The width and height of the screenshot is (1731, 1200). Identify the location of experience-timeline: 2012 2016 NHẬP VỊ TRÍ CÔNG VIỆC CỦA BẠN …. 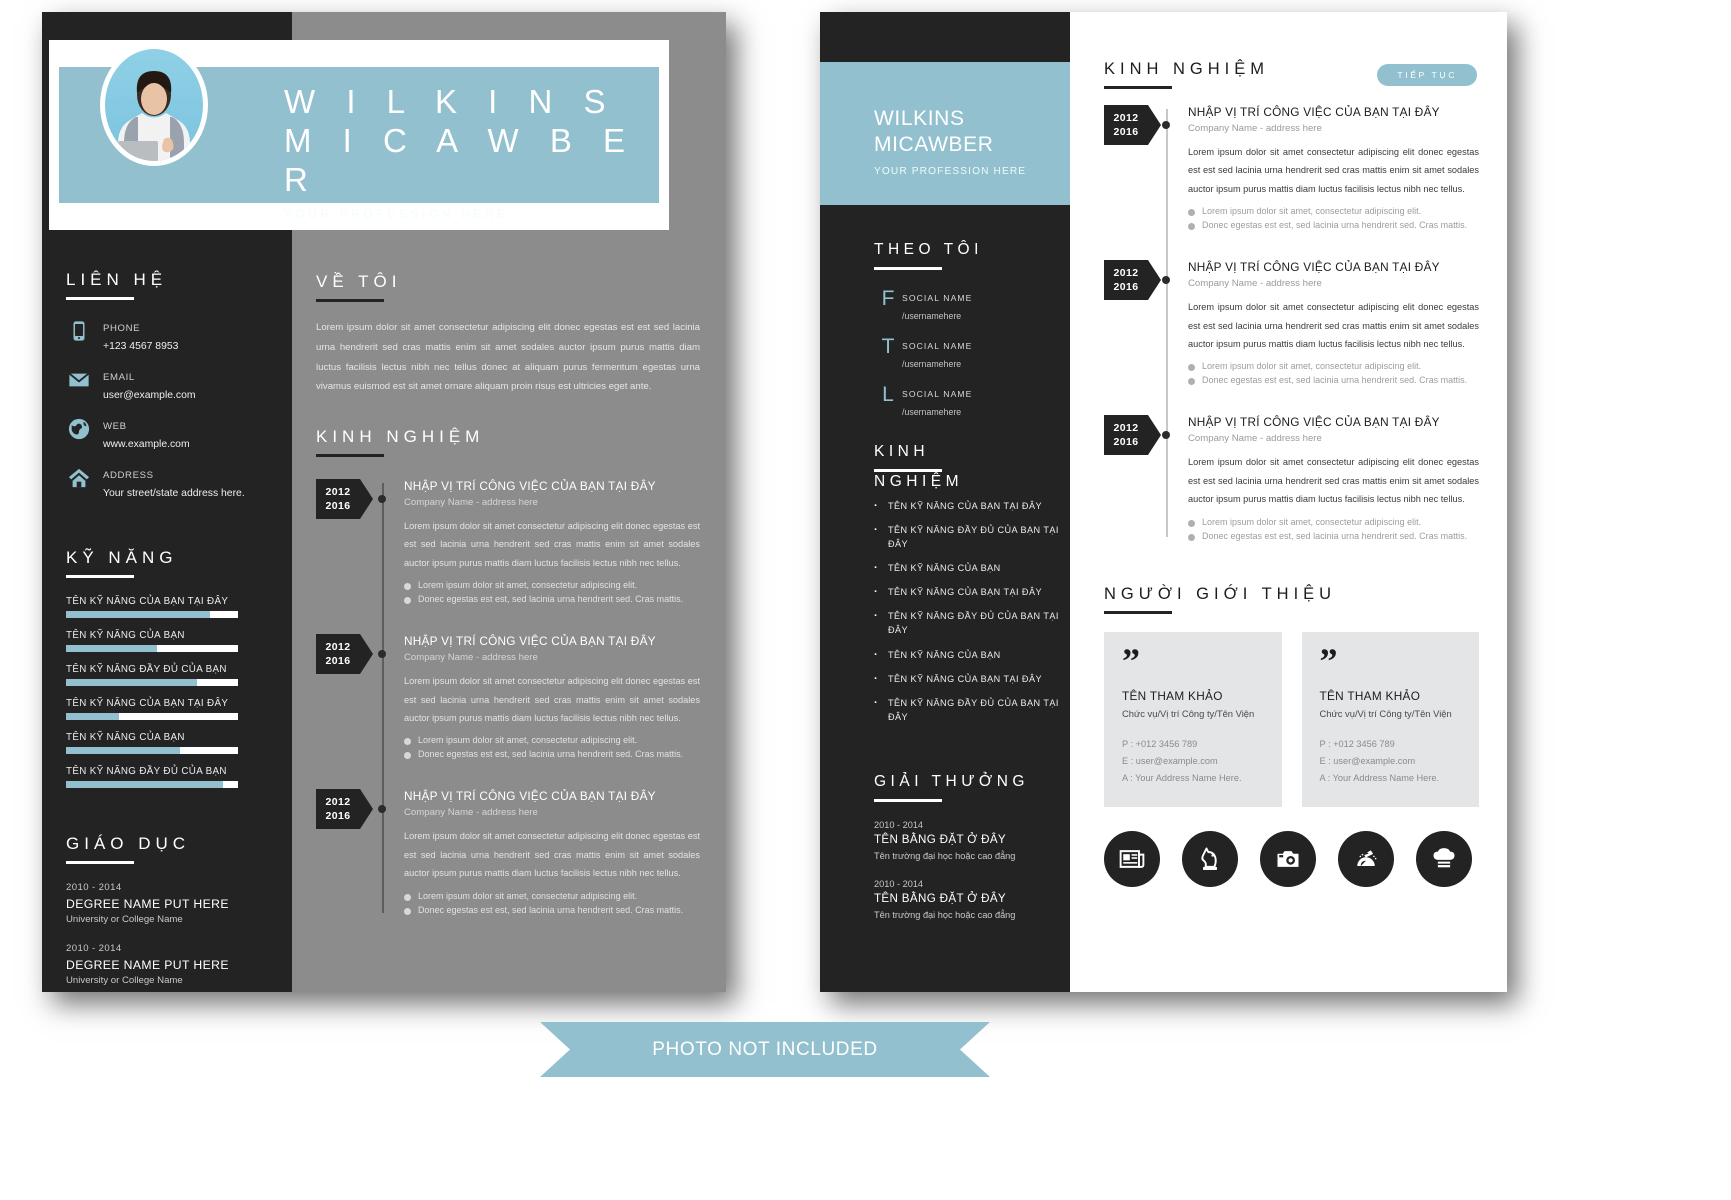
(1291, 325).